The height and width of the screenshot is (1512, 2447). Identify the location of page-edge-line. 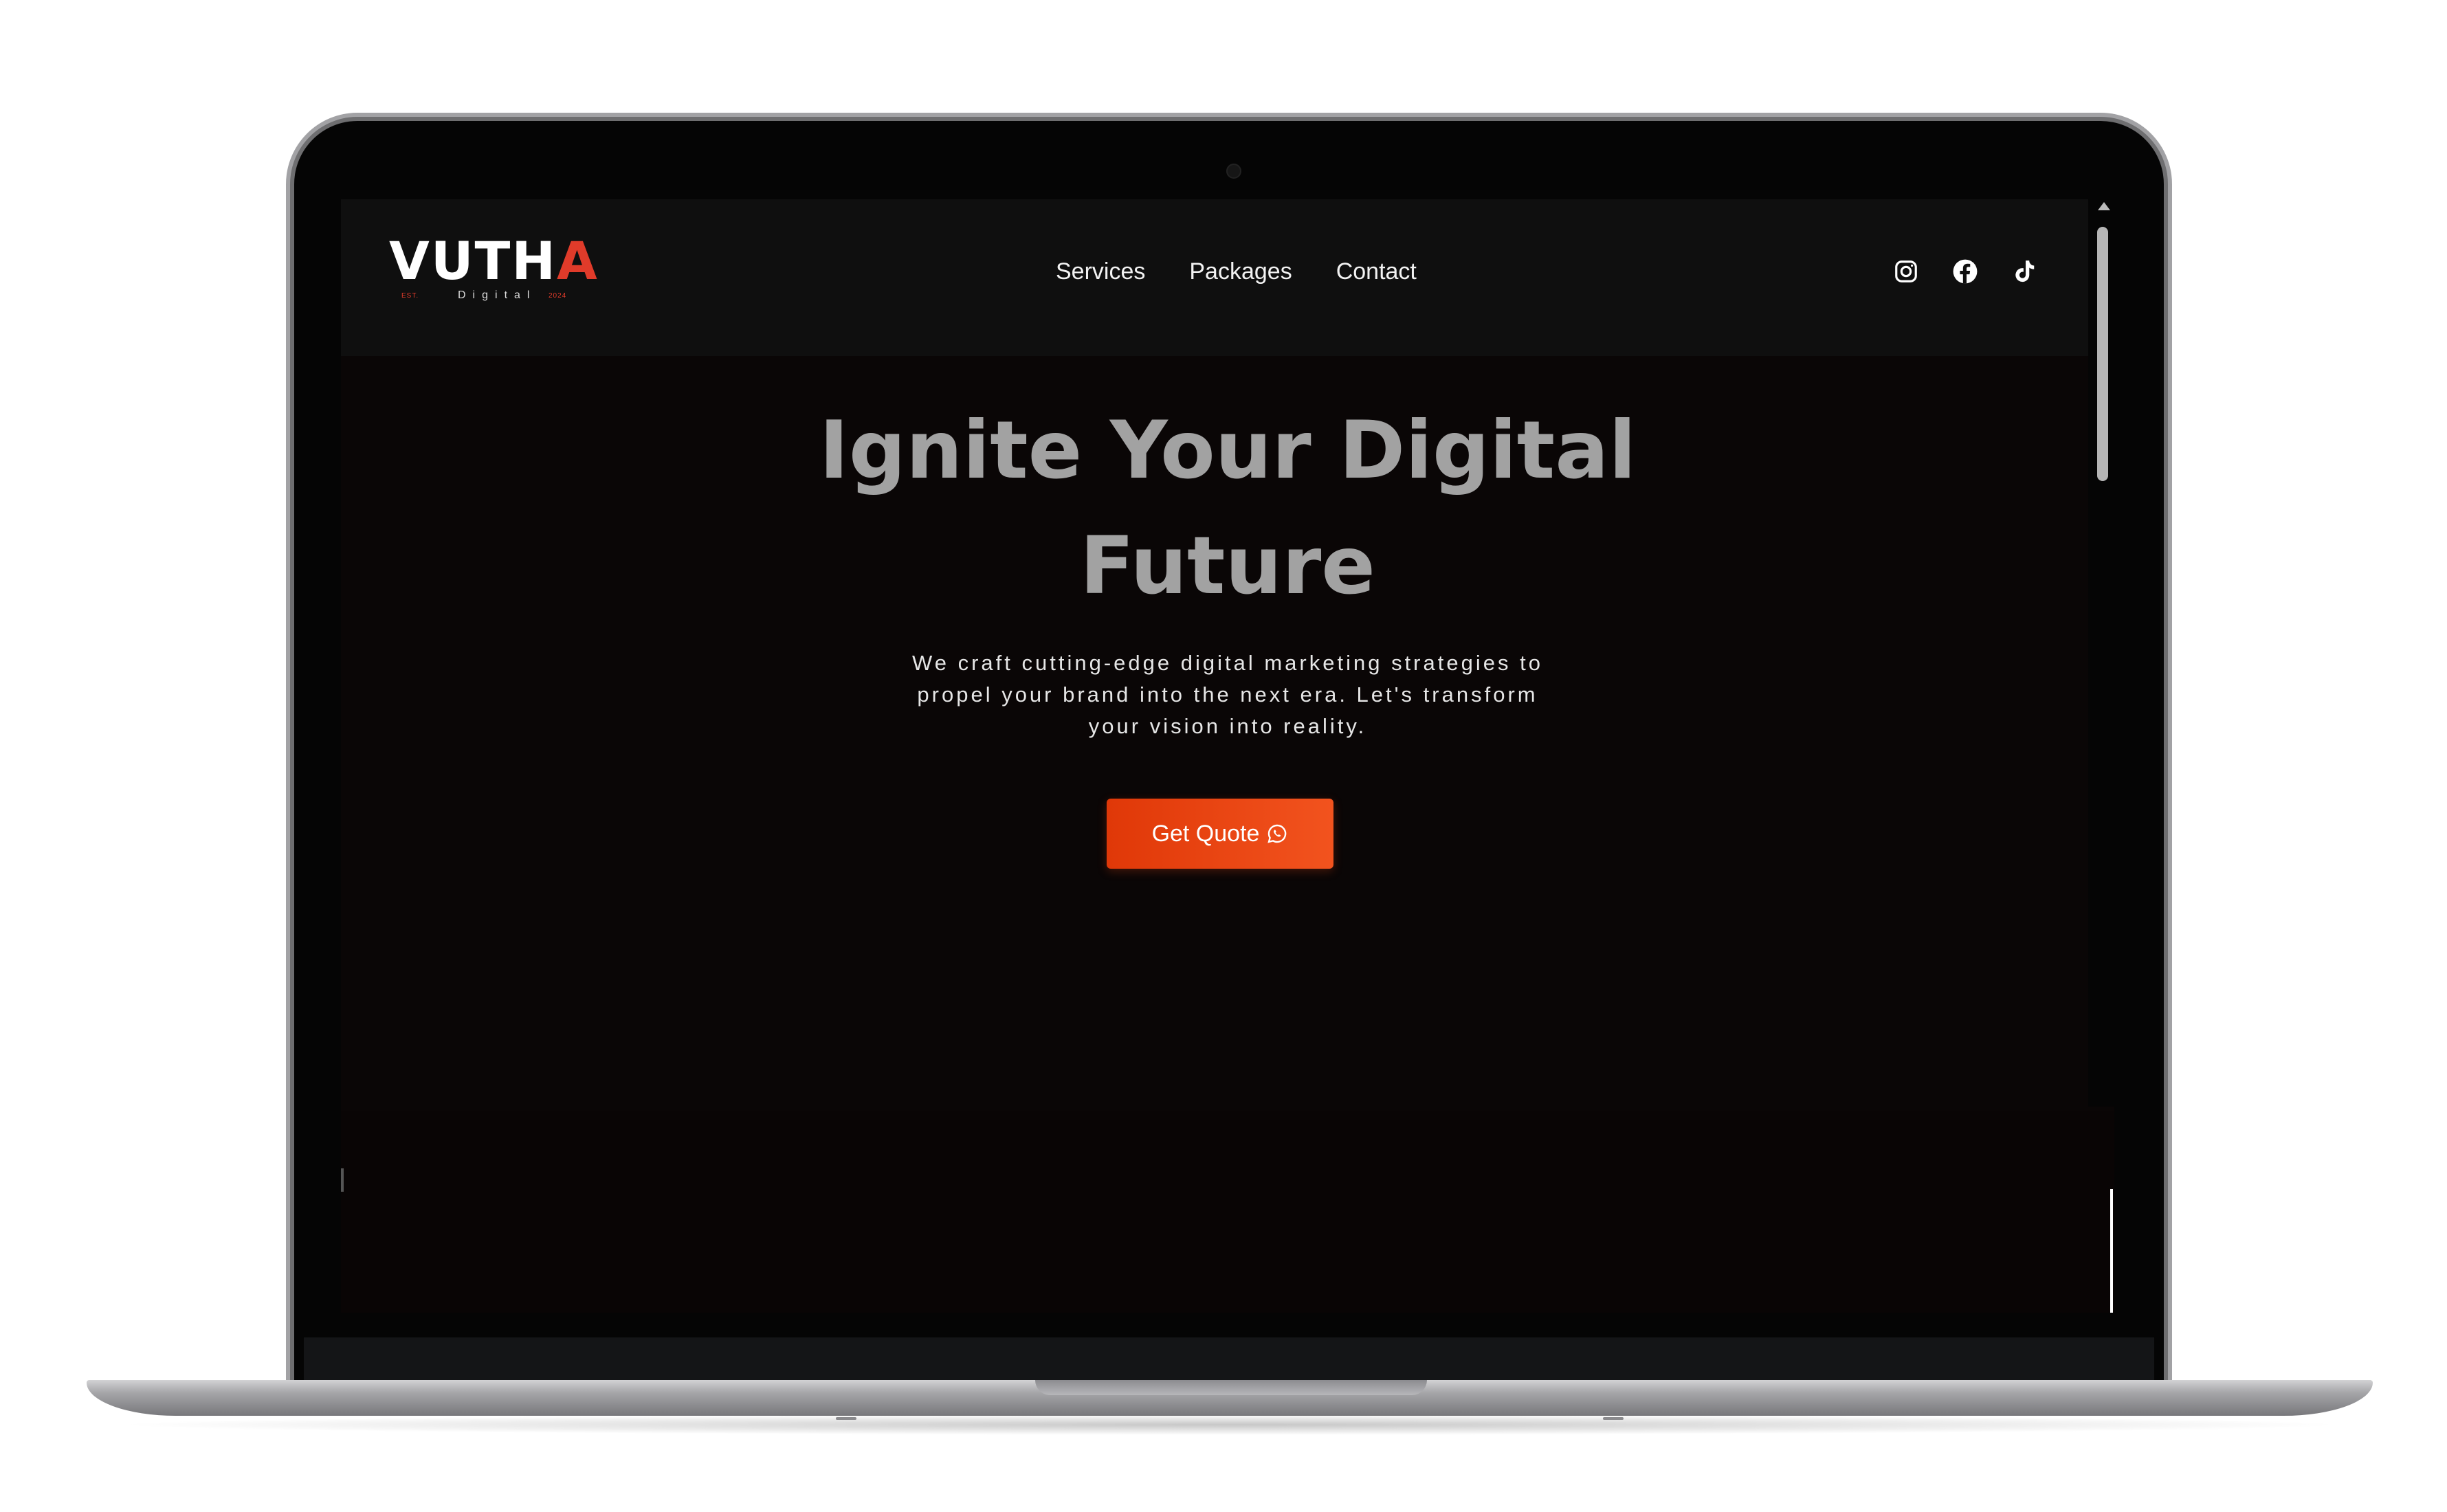
(2111, 1251).